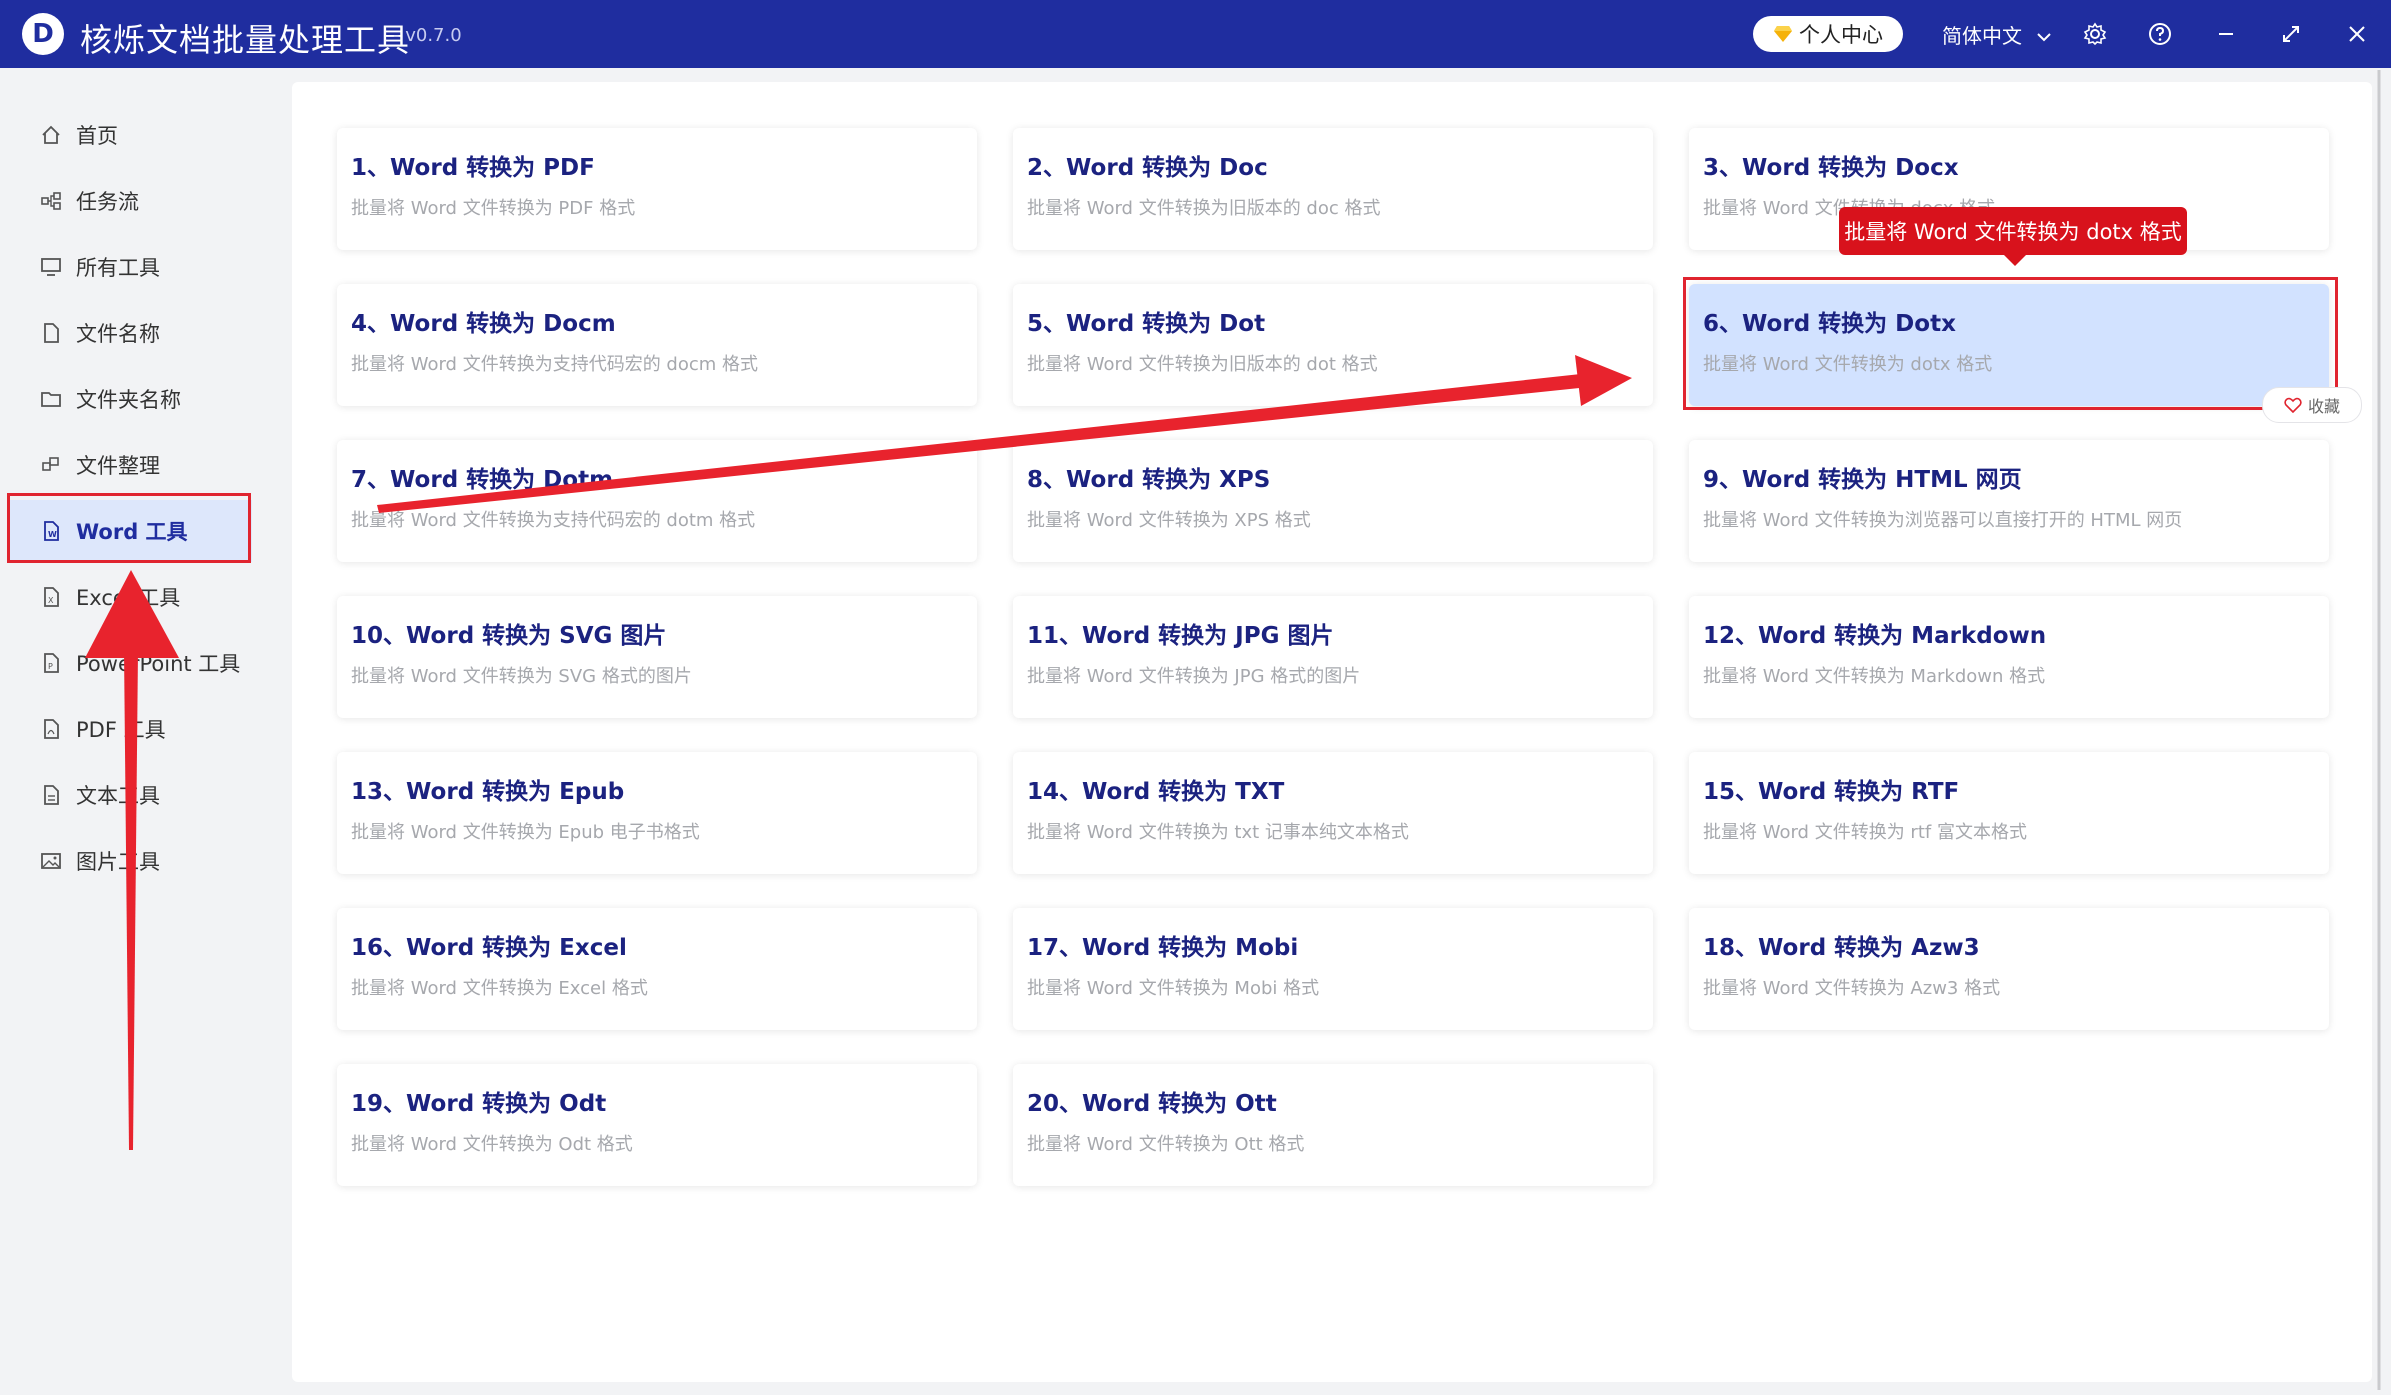 The image size is (2391, 1395). What do you see at coordinates (2010, 343) in the screenshot?
I see `dotx-card-highlight-box` at bounding box center [2010, 343].